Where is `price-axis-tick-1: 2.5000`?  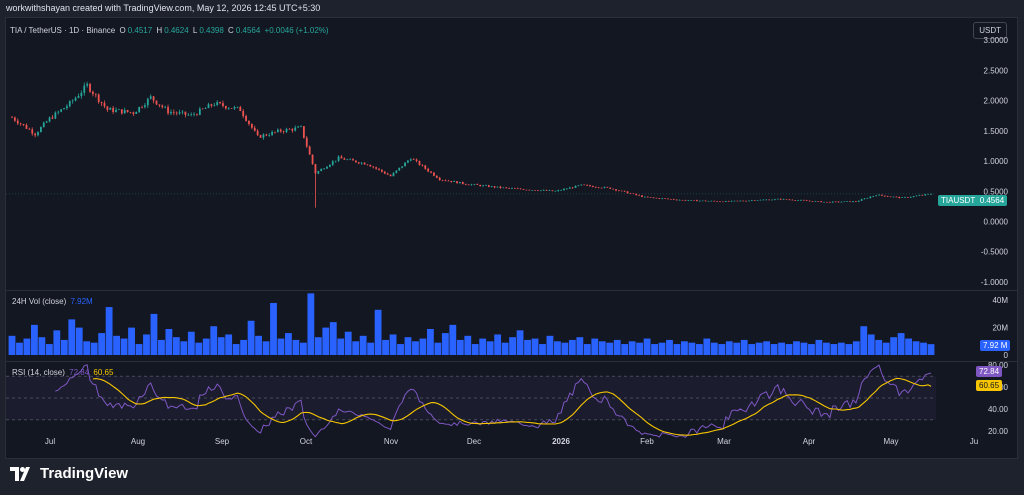
price-axis-tick-1: 2.5000 is located at coordinates (996, 70).